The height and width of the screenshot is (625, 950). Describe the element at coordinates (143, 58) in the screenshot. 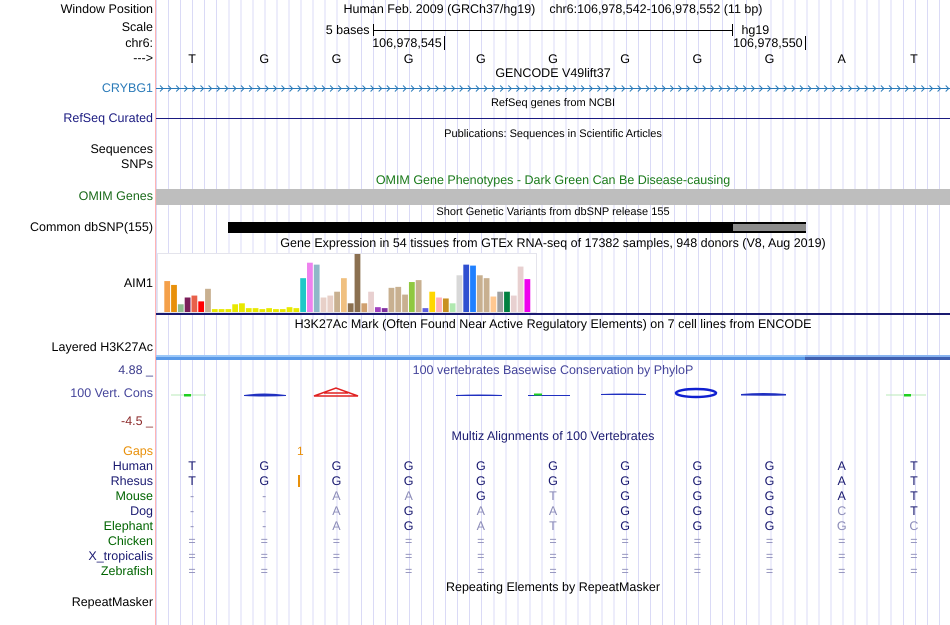

I see `track-label: --->` at that location.